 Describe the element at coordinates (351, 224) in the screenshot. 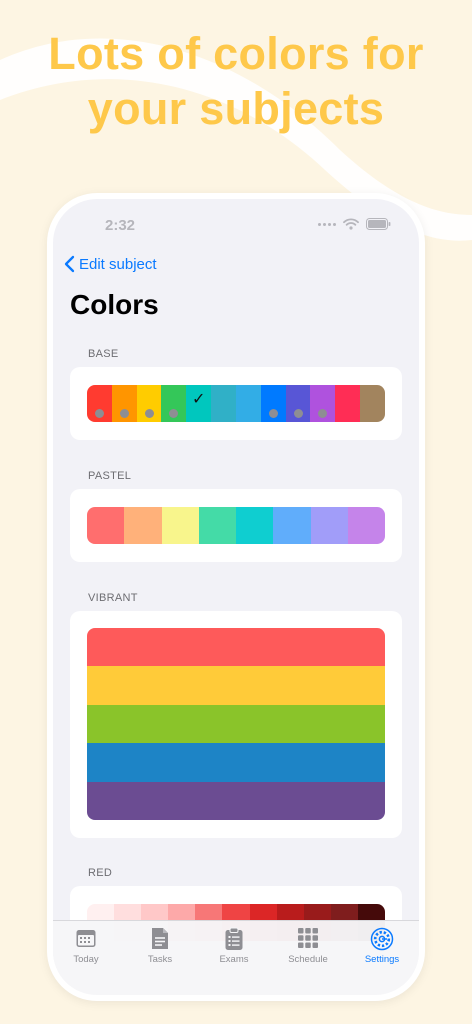

I see `wifi-icon` at that location.